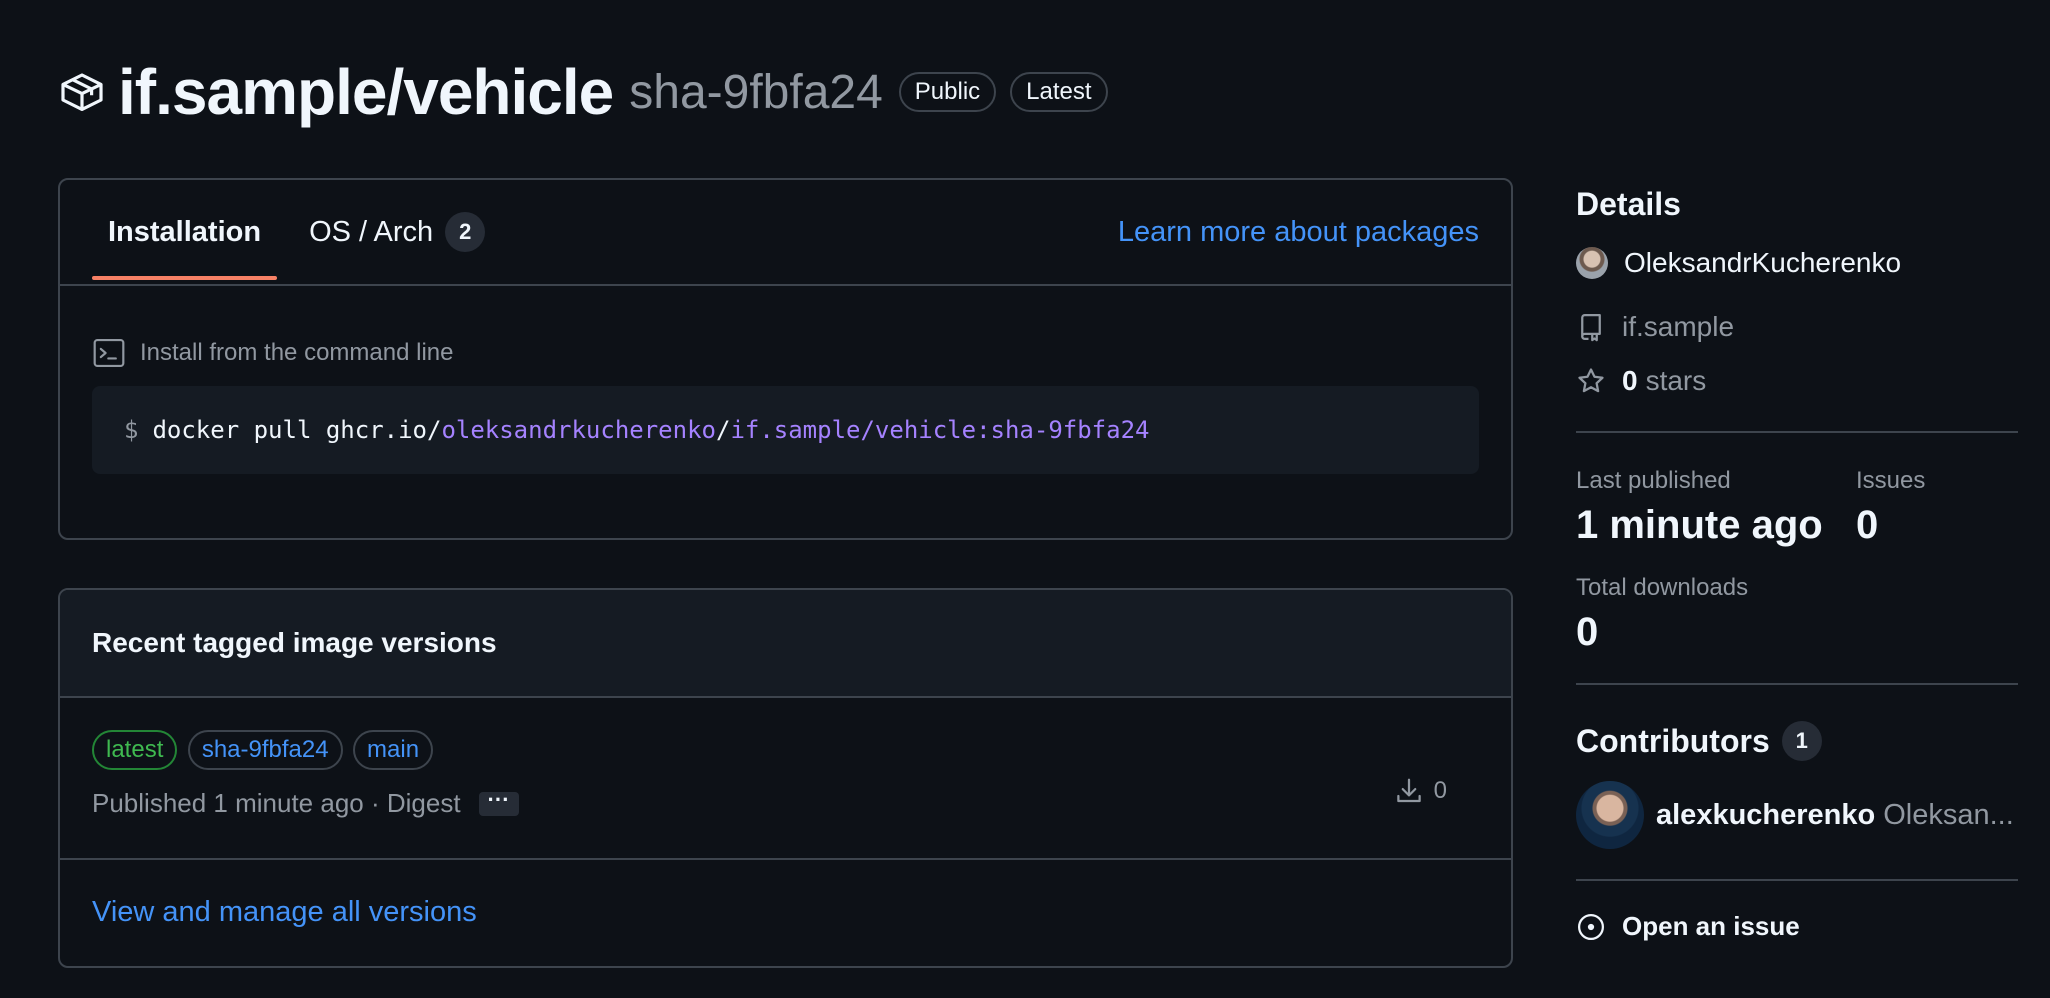 The width and height of the screenshot is (2050, 998). I want to click on download-icon, so click(1408, 790).